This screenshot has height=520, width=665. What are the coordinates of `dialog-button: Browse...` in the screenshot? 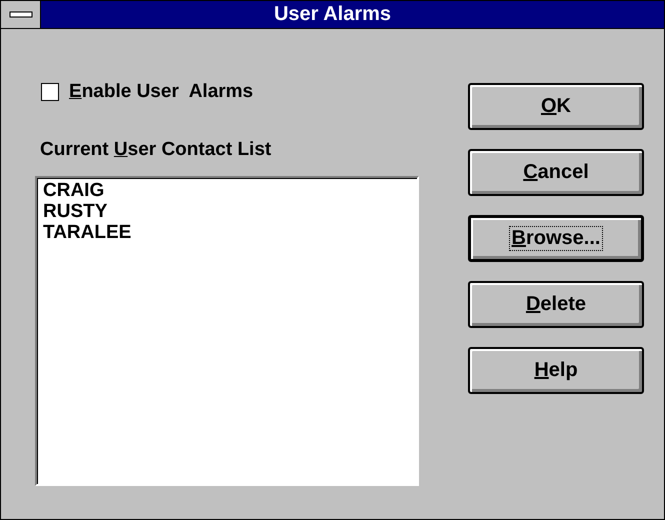 It's located at (556, 238).